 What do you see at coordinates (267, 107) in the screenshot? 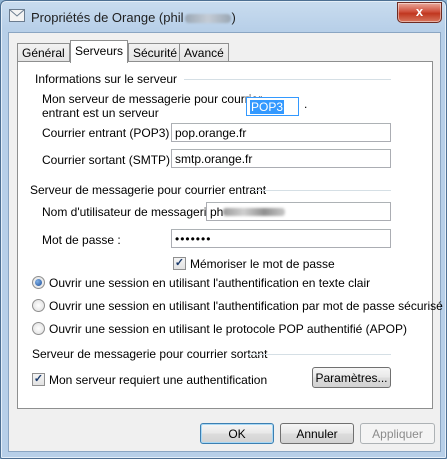
I see `incoming-server-type-value: POP3` at bounding box center [267, 107].